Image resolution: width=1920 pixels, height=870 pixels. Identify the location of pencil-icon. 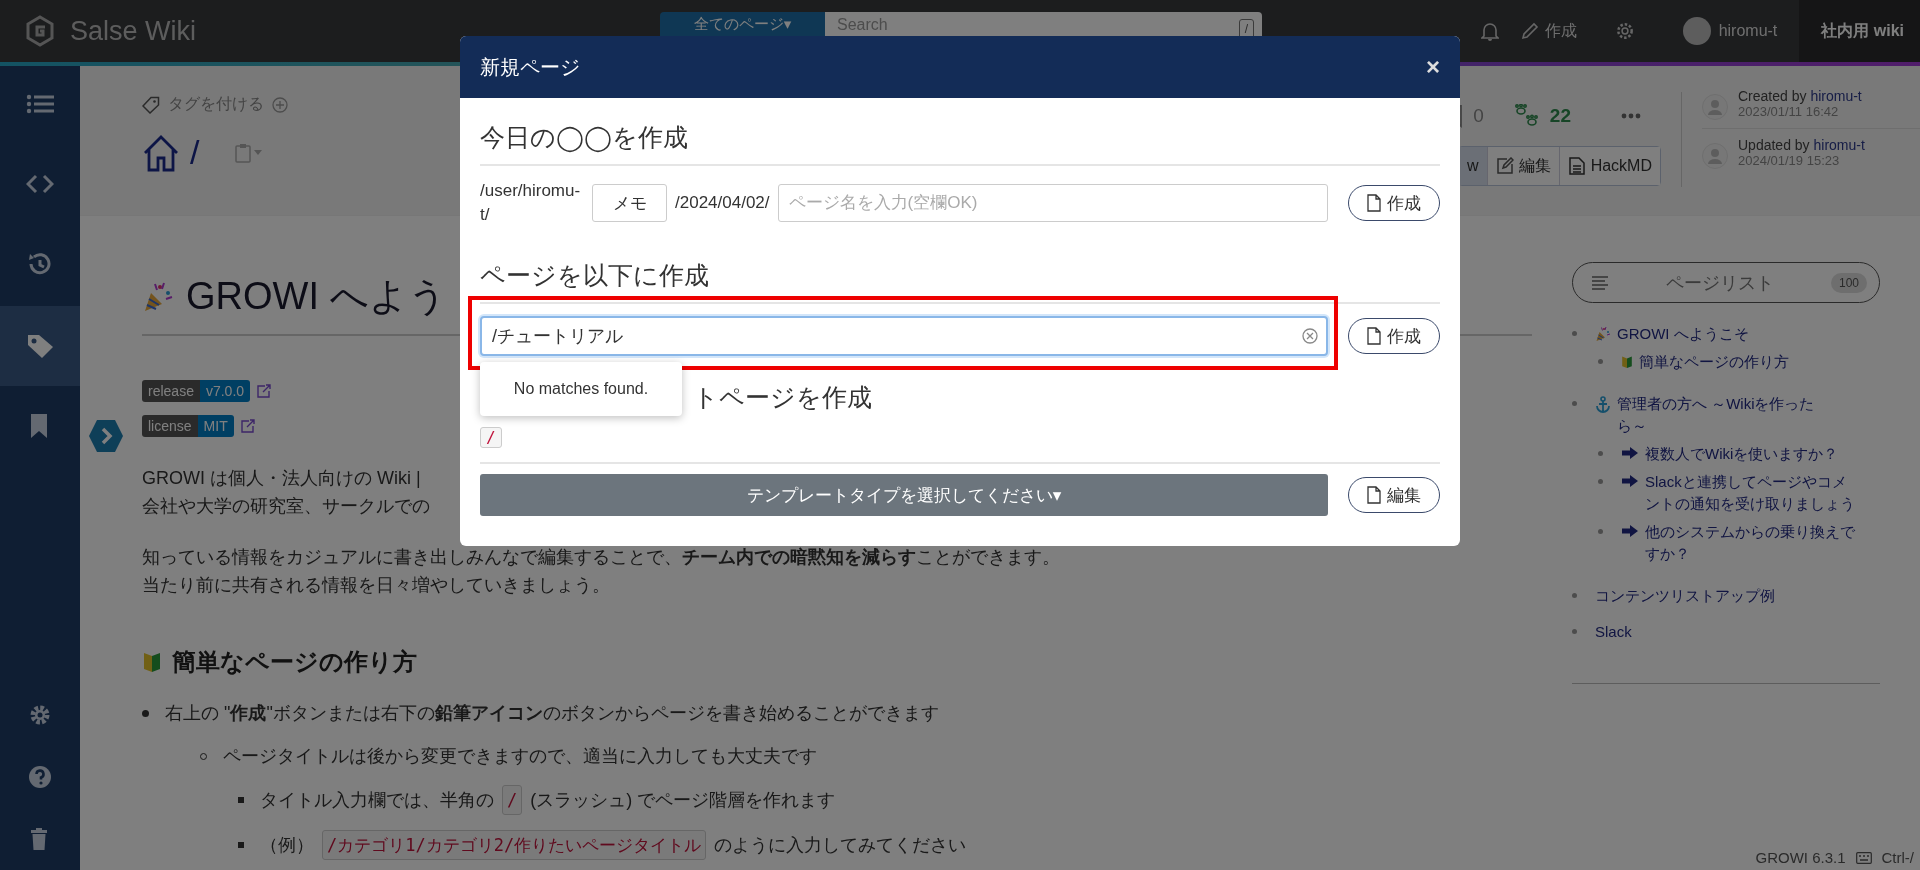
(1529, 31).